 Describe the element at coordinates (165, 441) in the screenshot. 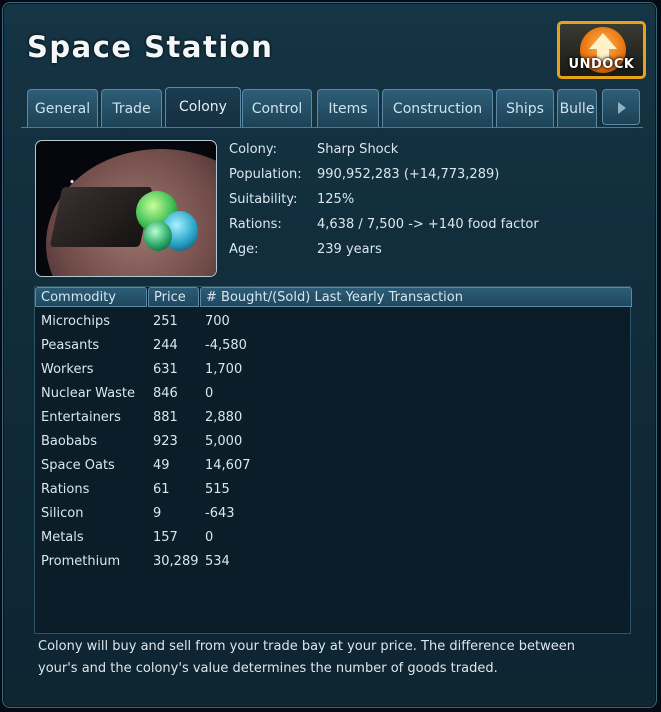

I see `commodity-price: 923` at that location.